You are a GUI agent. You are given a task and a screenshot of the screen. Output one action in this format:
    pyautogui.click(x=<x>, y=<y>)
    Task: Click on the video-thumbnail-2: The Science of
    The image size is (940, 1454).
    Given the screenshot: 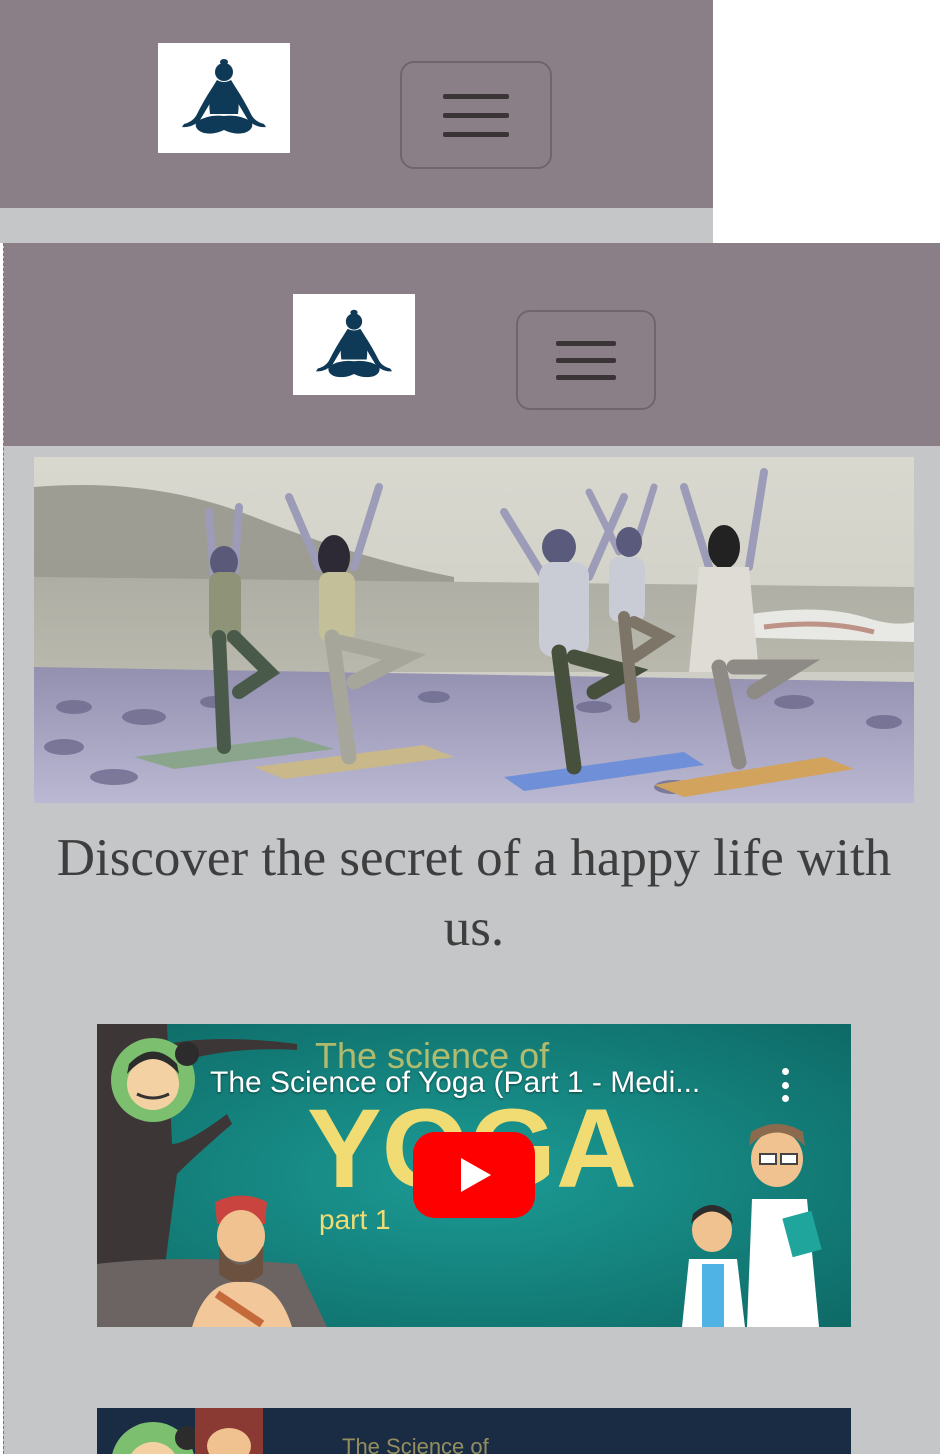 What is the action you would take?
    pyautogui.click(x=474, y=1431)
    